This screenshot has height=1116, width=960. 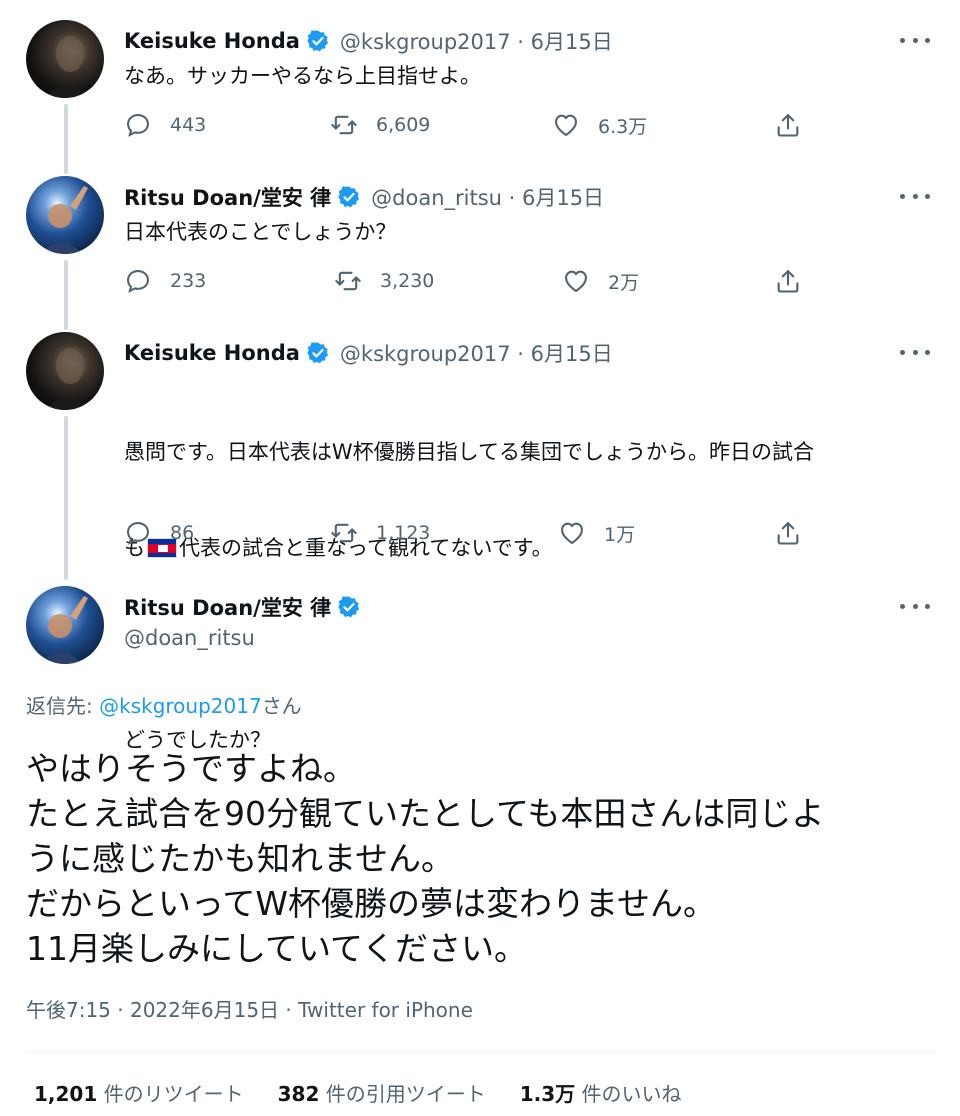 I want to click on timestamp-text: 午後7:15 · 2022年6月15日 ·, so click(x=162, y=1010).